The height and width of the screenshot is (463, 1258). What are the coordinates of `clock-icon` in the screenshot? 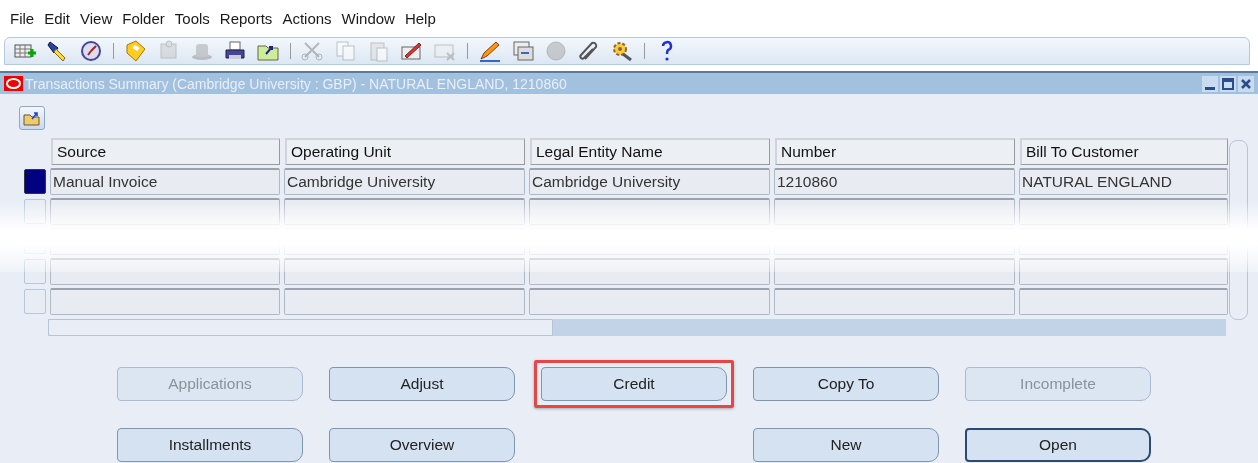 It's located at (91, 51).